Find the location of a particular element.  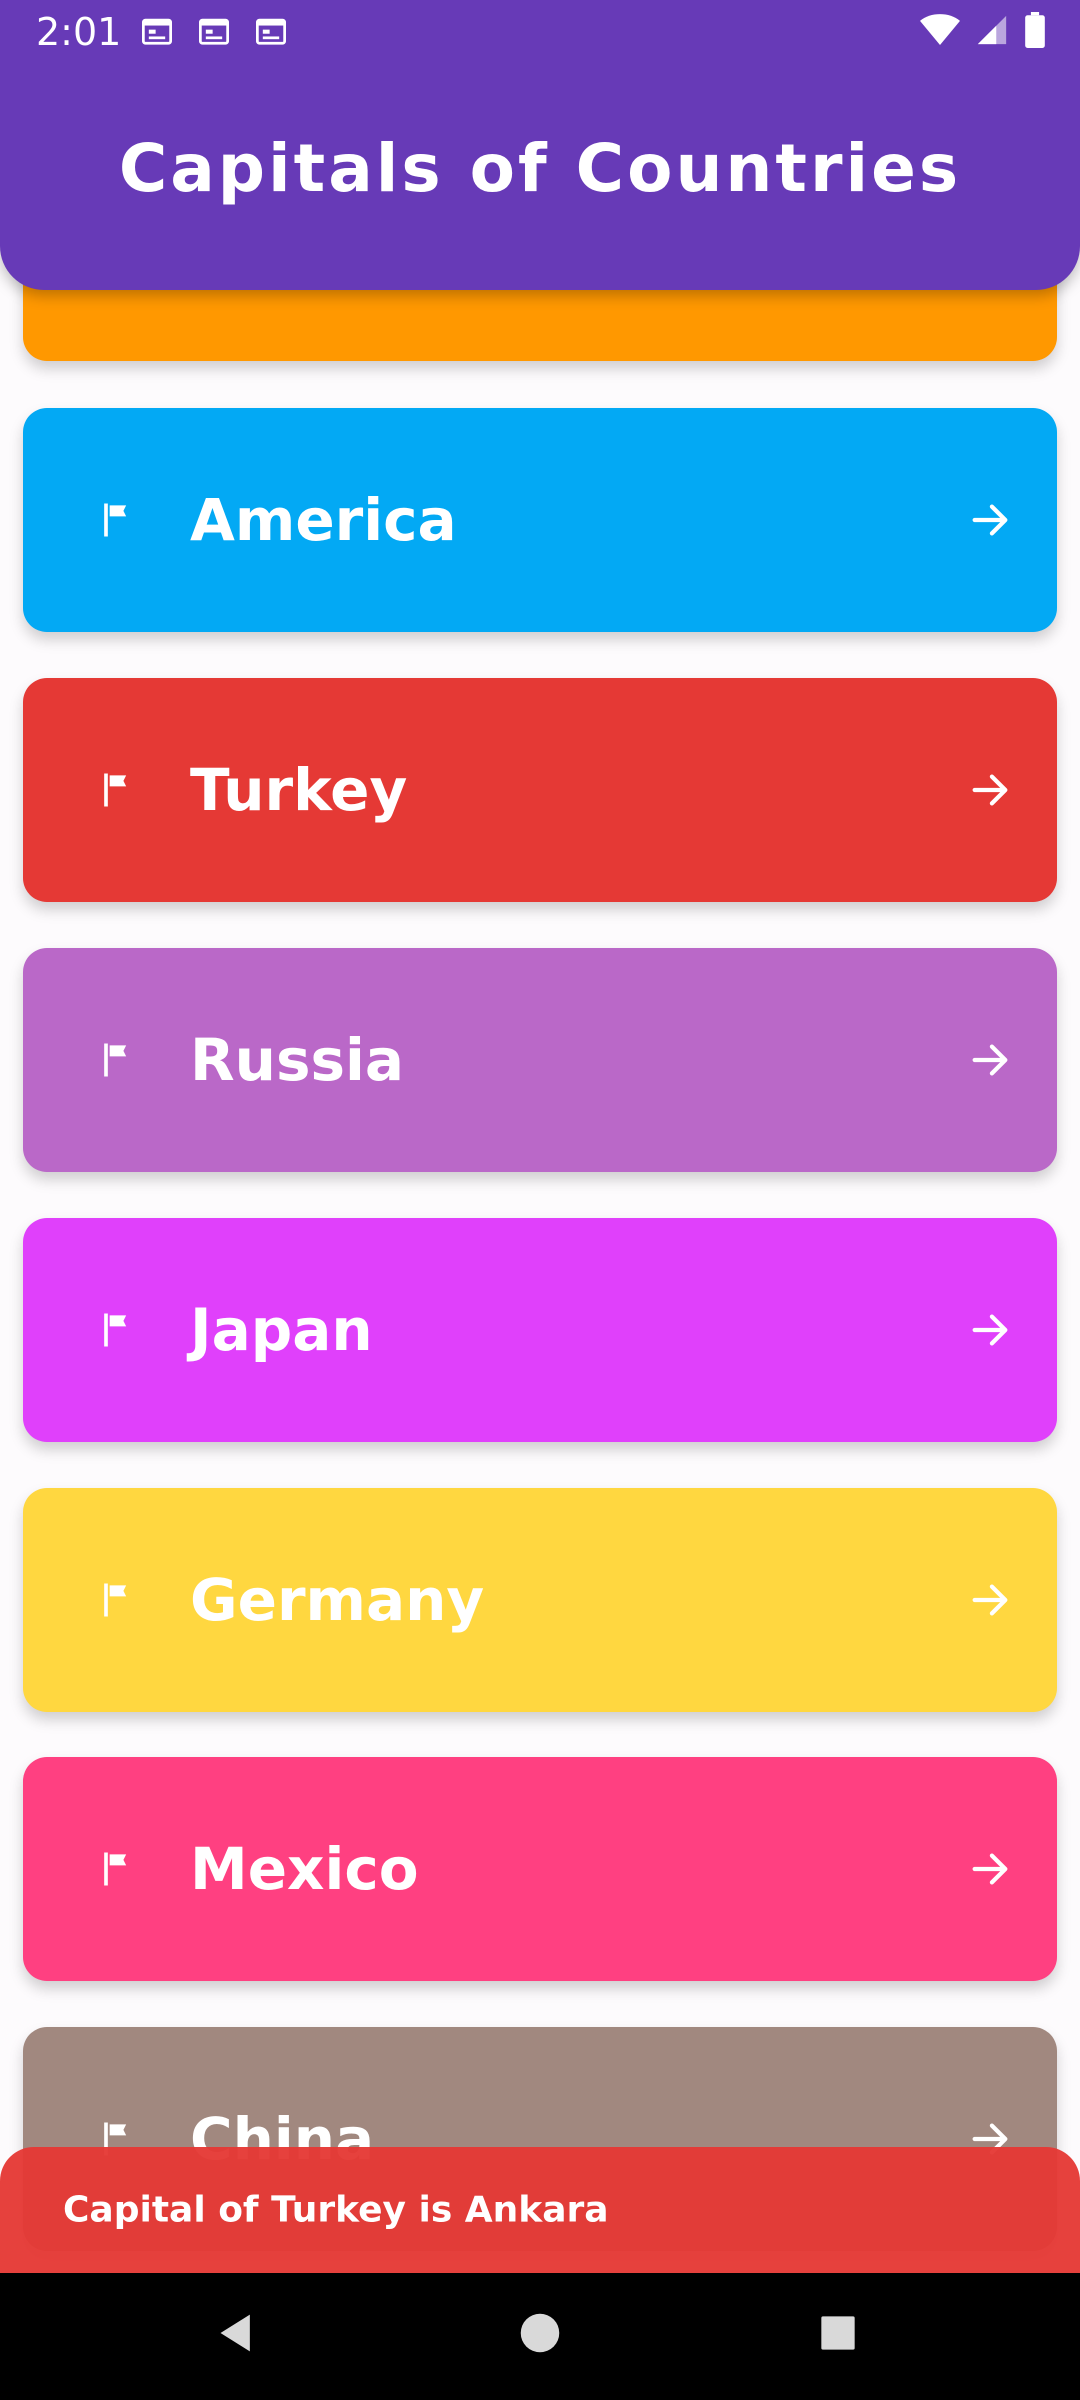

country-card-america: America is located at coordinates (540, 520).